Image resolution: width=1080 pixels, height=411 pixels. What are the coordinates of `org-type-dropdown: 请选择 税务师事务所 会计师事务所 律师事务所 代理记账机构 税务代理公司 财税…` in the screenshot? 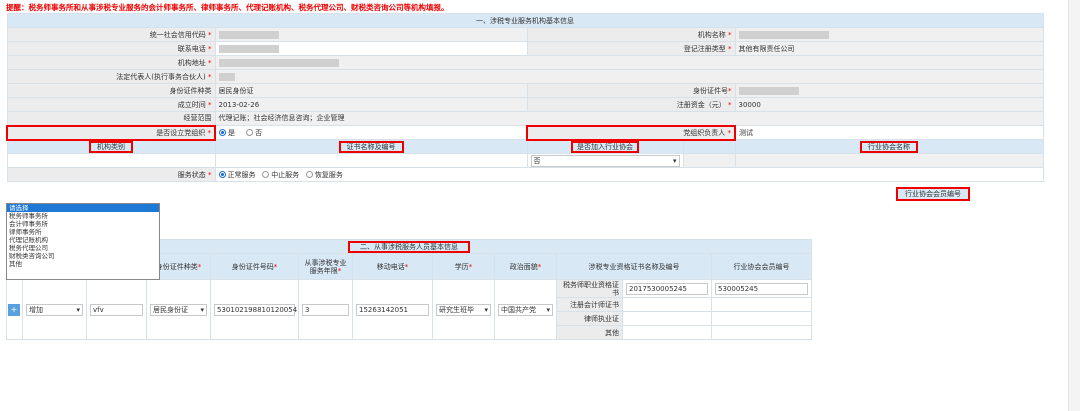 It's located at (83, 241).